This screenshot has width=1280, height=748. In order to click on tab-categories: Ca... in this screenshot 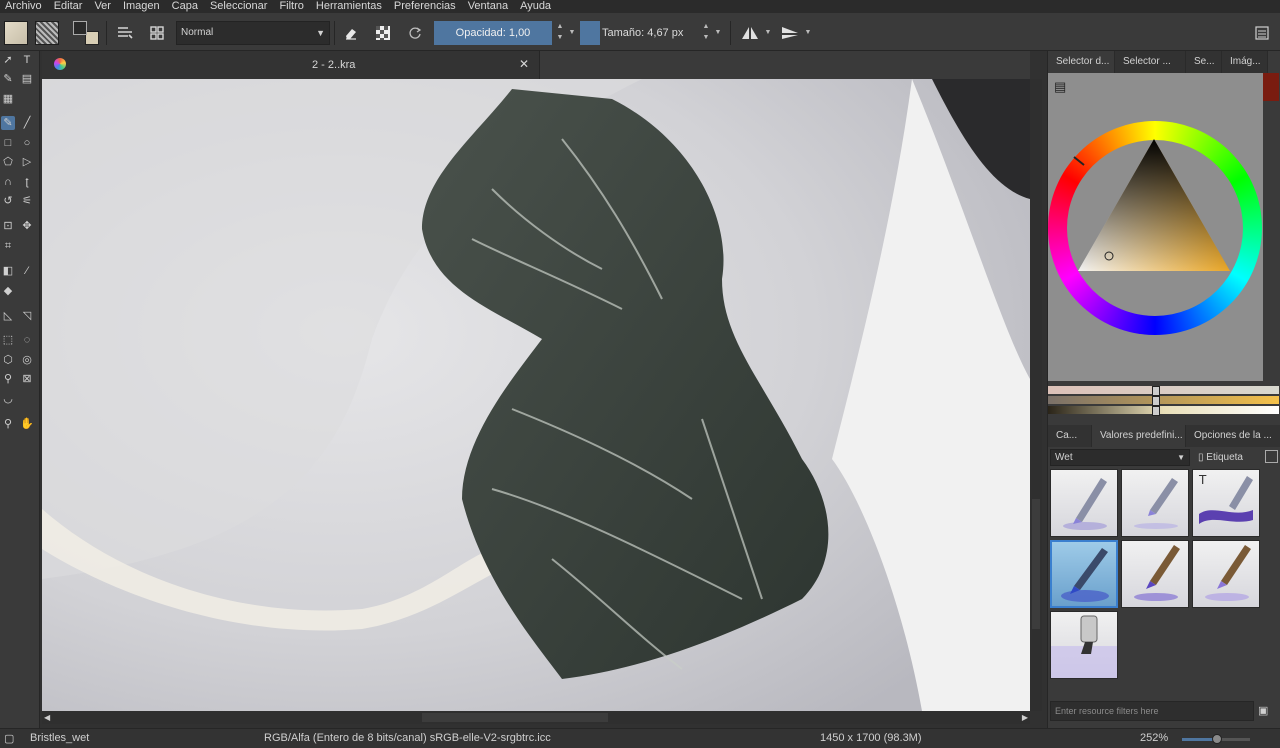, I will do `click(1070, 436)`.